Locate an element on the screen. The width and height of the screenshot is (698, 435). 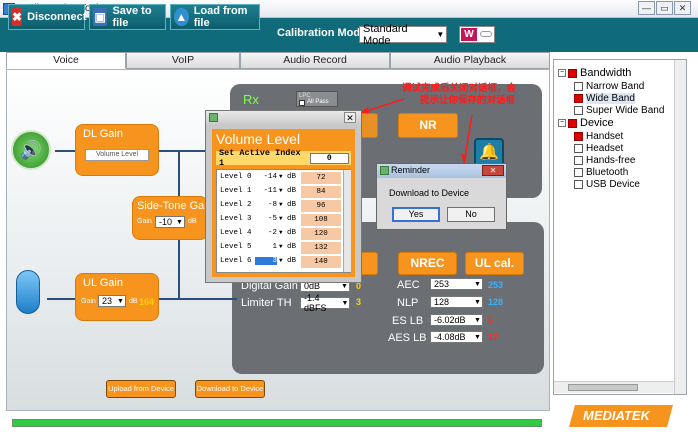
nlp-value: 128 is located at coordinates (442, 302).